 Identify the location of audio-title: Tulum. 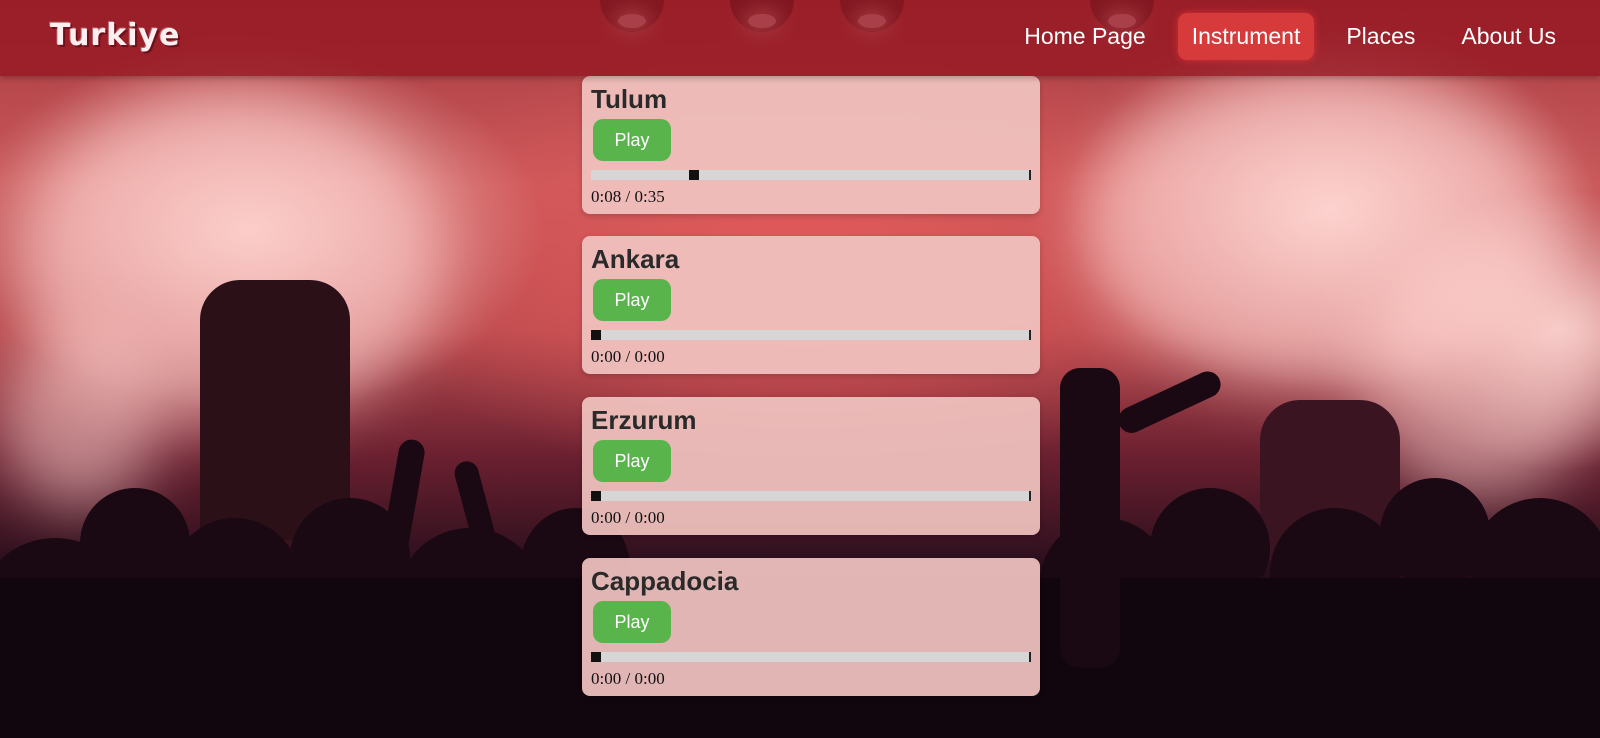
(629, 99).